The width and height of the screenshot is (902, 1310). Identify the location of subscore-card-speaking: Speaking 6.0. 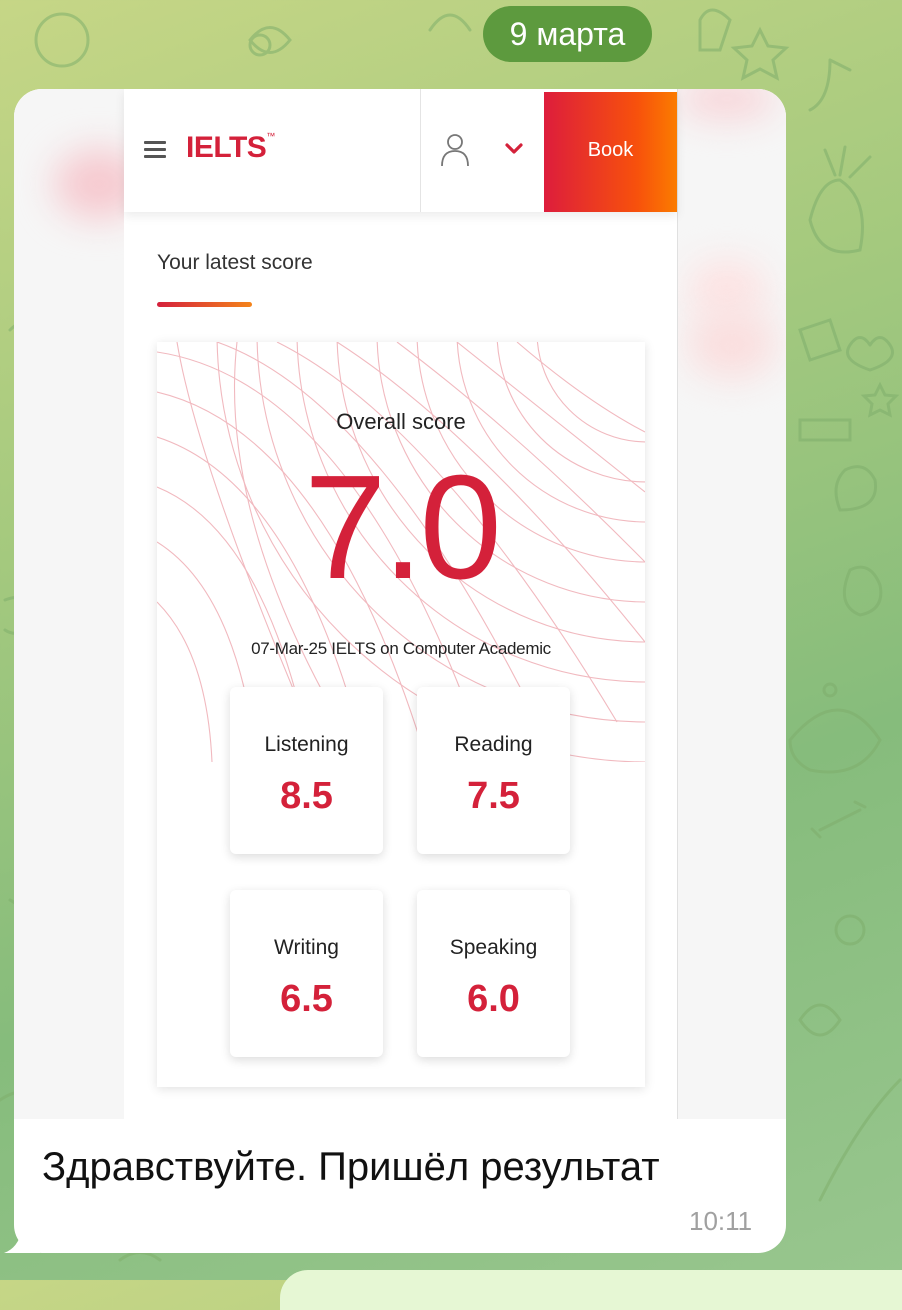
(493, 973).